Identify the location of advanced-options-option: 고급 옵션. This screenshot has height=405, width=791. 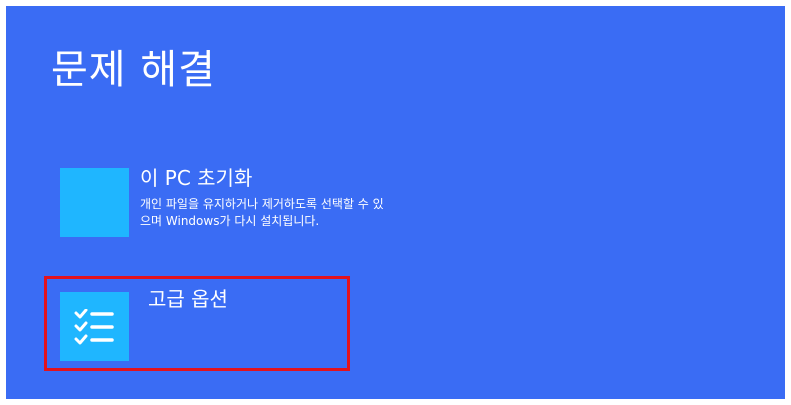
(205, 322).